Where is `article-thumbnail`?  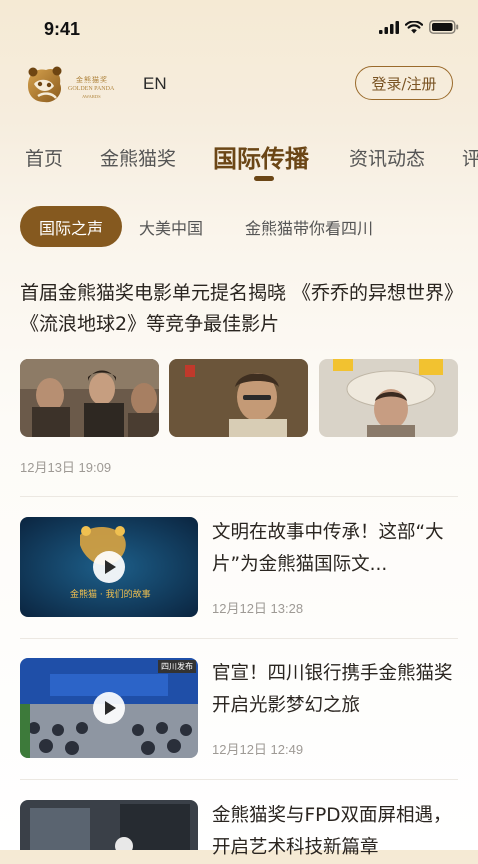 article-thumbnail is located at coordinates (109, 825).